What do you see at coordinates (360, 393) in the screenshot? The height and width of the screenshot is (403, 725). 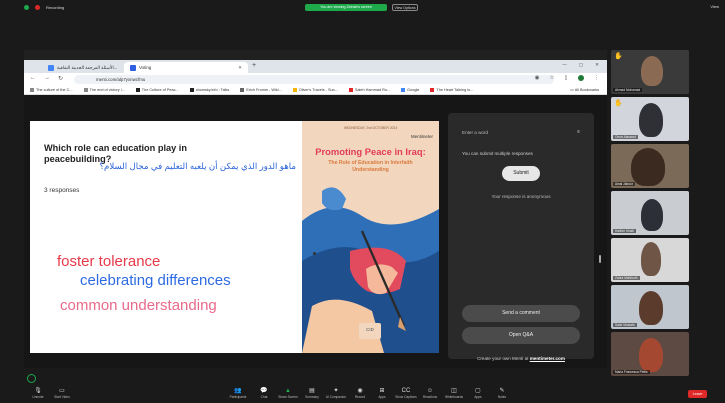 I see `record-button: ◉ Record` at bounding box center [360, 393].